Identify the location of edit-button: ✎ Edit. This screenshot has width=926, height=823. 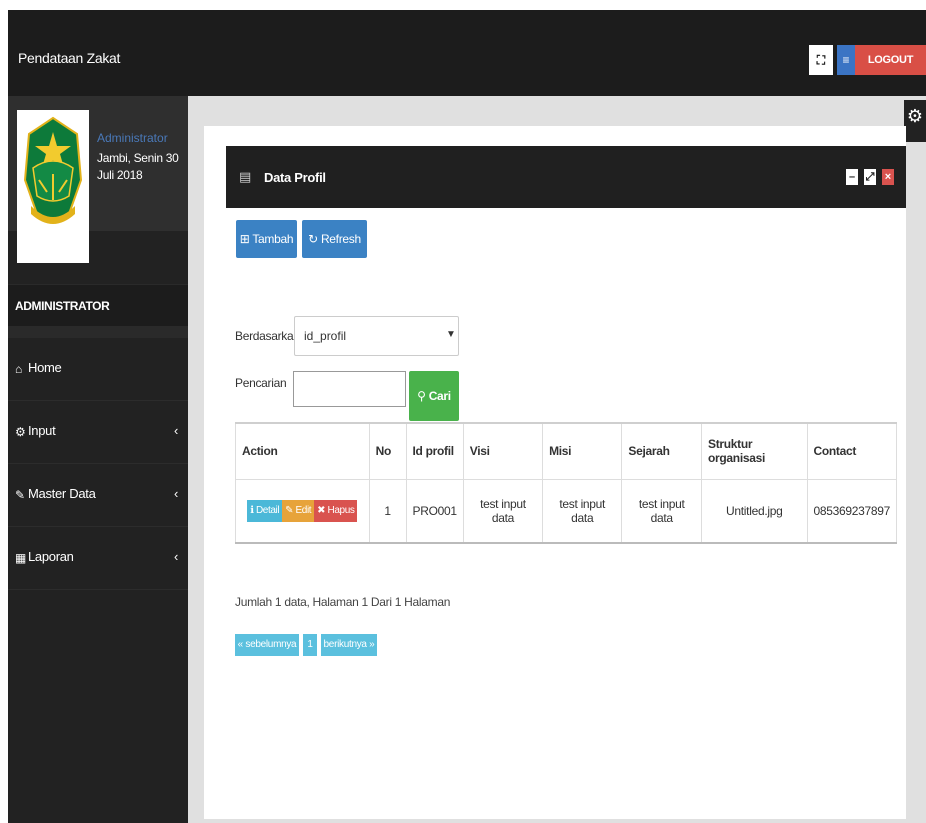
(298, 510).